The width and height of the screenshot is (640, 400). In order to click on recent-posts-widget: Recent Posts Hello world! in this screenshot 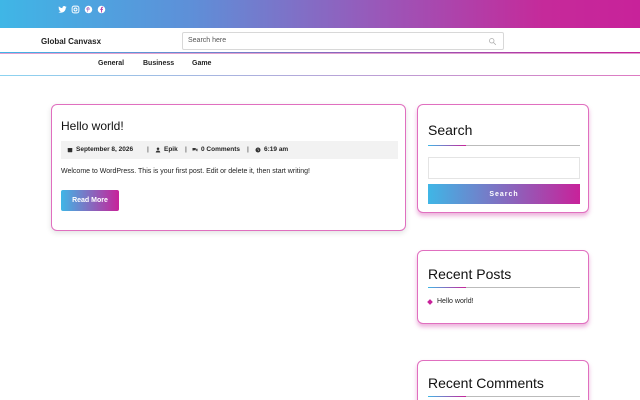, I will do `click(503, 287)`.